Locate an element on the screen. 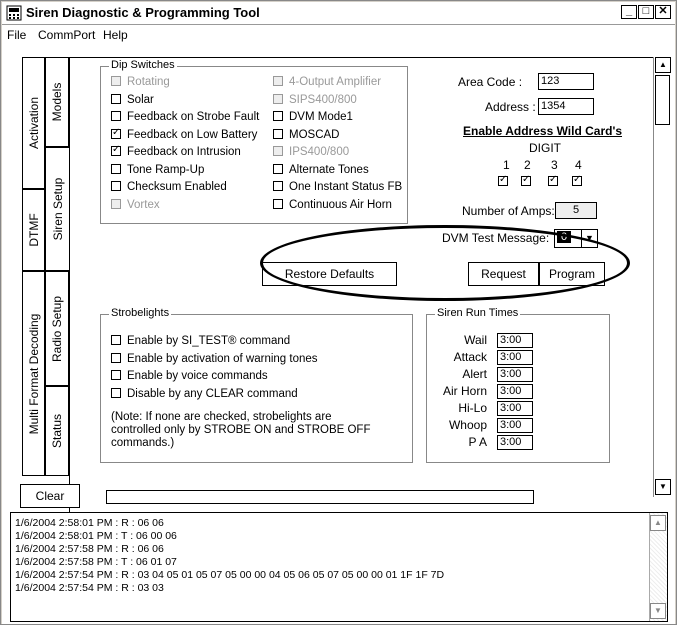 The width and height of the screenshot is (677, 625). runtime-input-5: 3:00 is located at coordinates (515, 425).